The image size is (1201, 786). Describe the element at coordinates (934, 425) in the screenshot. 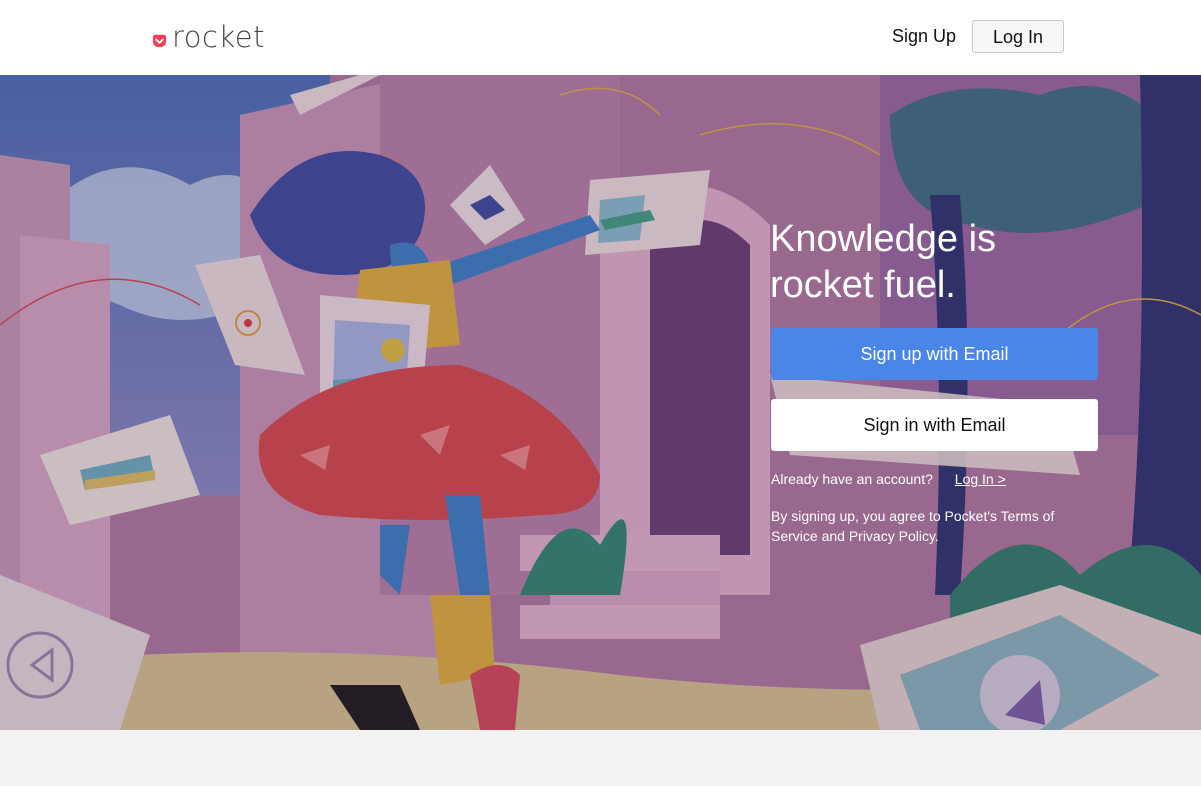

I see `signin-email-button: Sign in with Email` at that location.